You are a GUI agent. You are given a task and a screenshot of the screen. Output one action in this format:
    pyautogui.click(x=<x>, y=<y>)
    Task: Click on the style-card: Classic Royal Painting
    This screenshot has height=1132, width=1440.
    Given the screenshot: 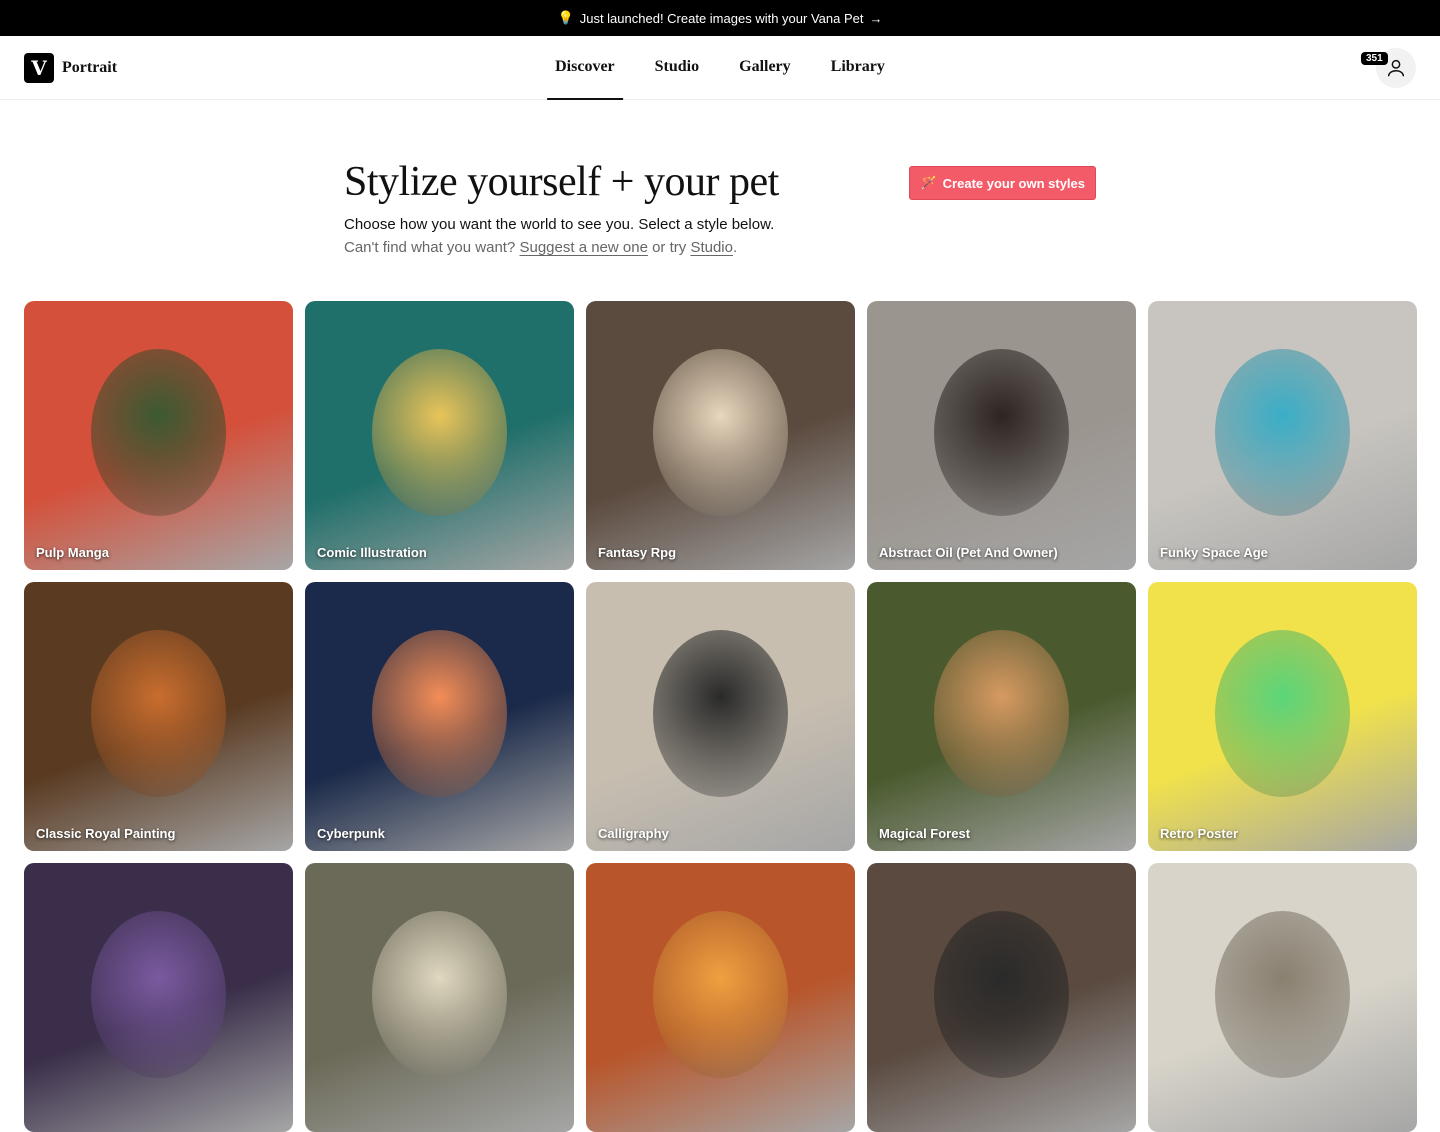 What is the action you would take?
    pyautogui.click(x=158, y=716)
    